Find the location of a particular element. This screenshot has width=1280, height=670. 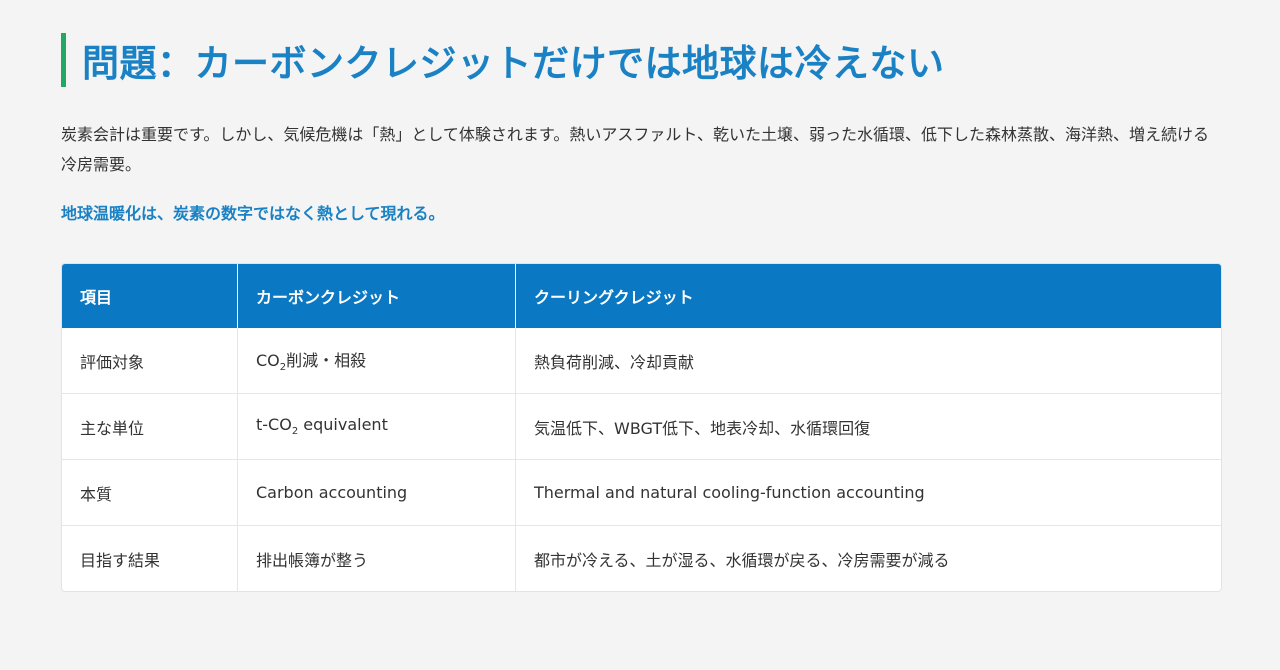

cell-carbon: t-CO2 equivalent is located at coordinates (376, 426).